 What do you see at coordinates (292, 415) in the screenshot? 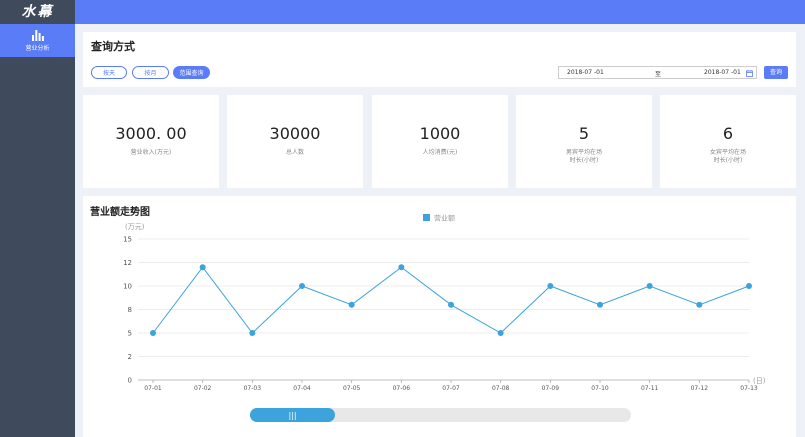
I see `scrollbar-grip-icon: |||` at bounding box center [292, 415].